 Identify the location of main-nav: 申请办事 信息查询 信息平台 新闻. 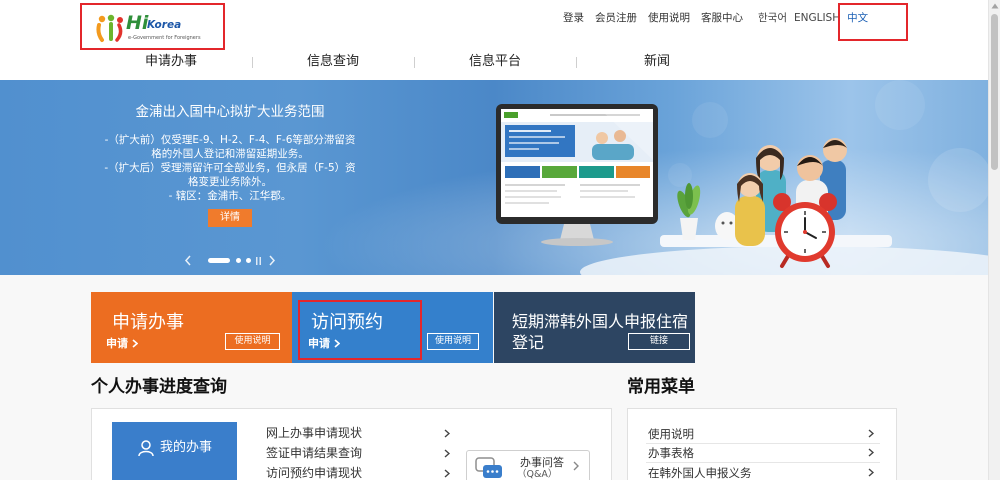
(414, 62).